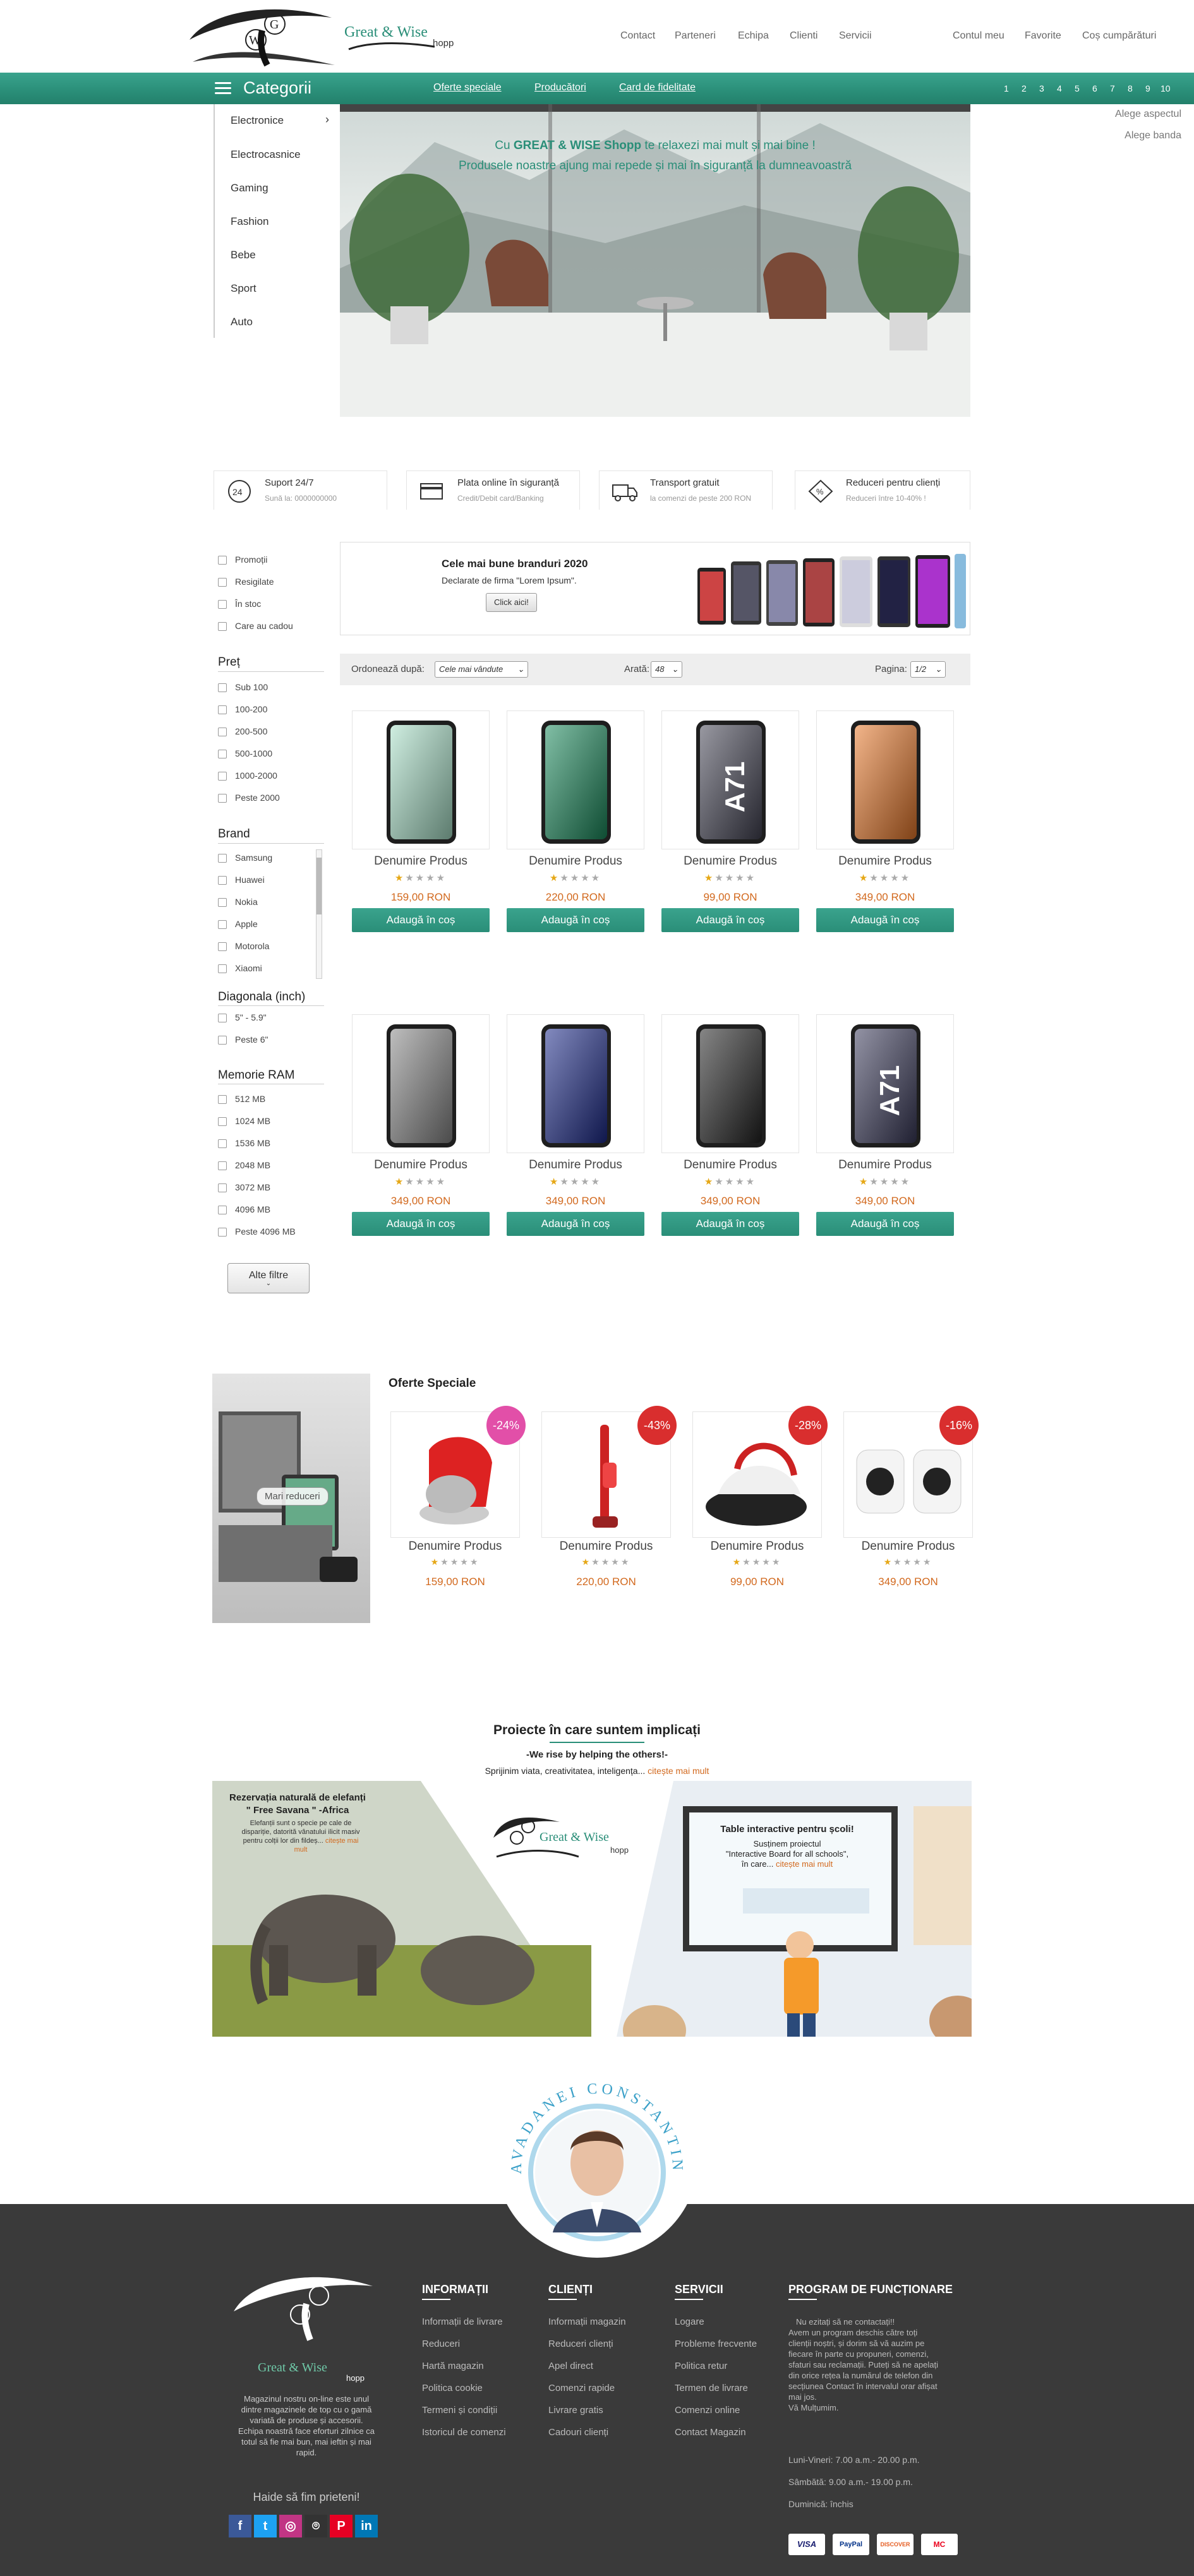  Describe the element at coordinates (911, 1503) in the screenshot. I see `special-offer-card: -16% Denumire Produs ★★★★★ 349,00 RON` at that location.